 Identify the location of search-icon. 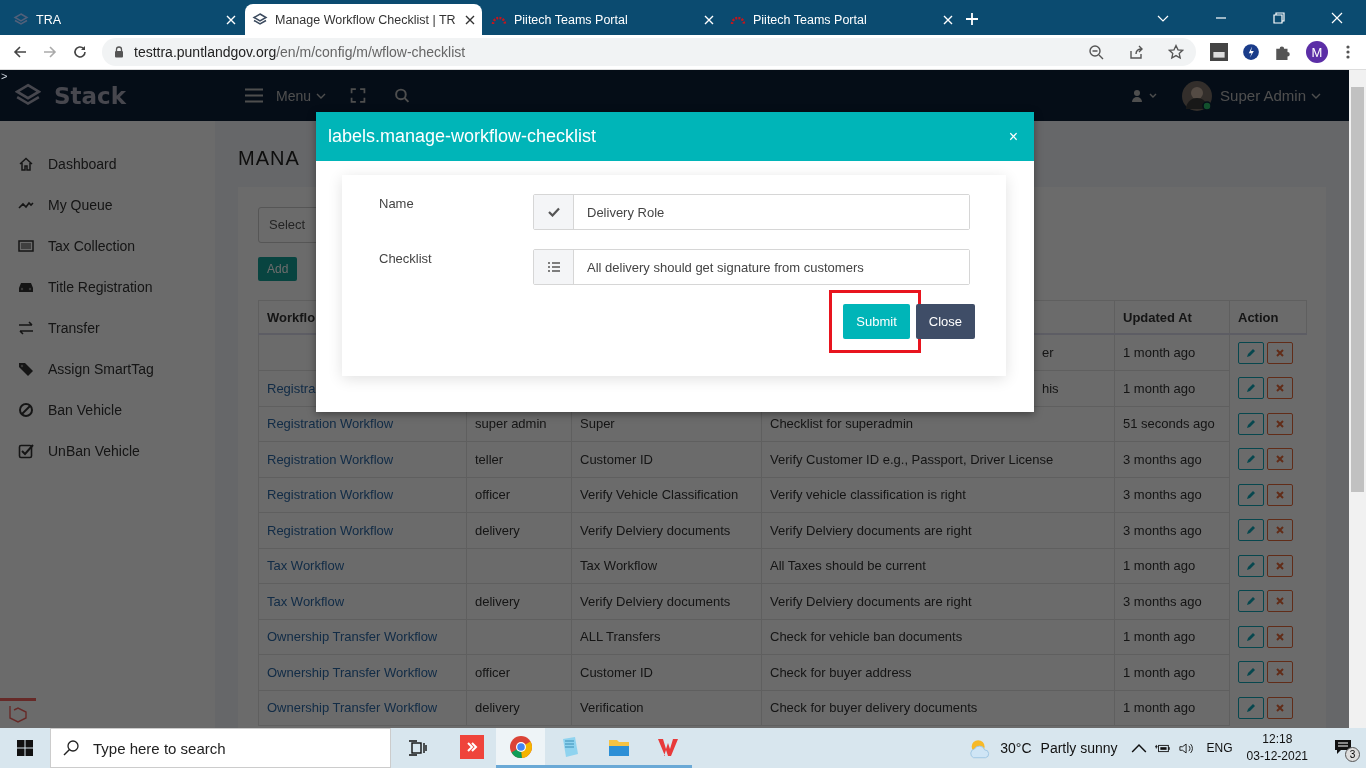
(402, 95).